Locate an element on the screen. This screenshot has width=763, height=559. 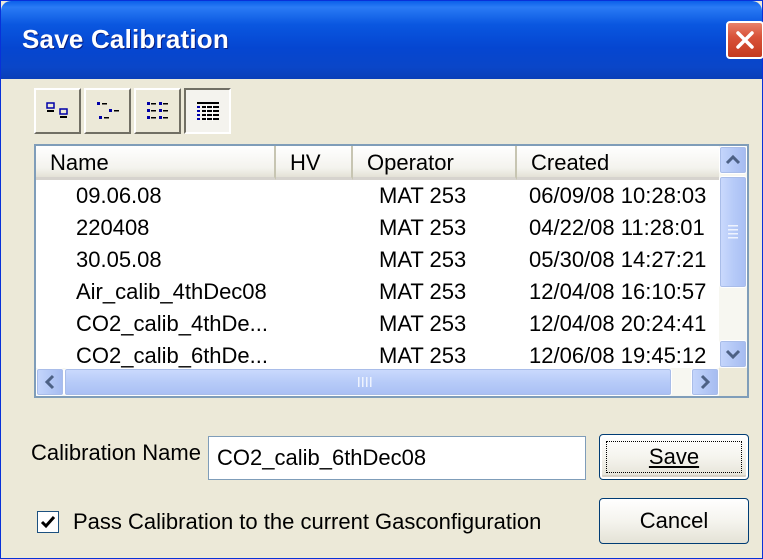
horizontal-scrollbar is located at coordinates (377, 382).